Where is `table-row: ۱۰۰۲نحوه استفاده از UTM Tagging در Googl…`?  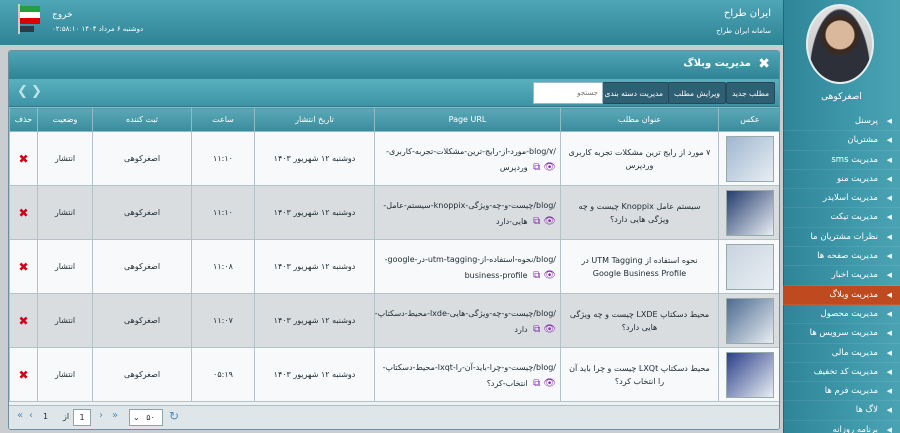 table-row: ۱۰۰۲نحوه استفاده از UTM Tagging در Googl… is located at coordinates (394, 266).